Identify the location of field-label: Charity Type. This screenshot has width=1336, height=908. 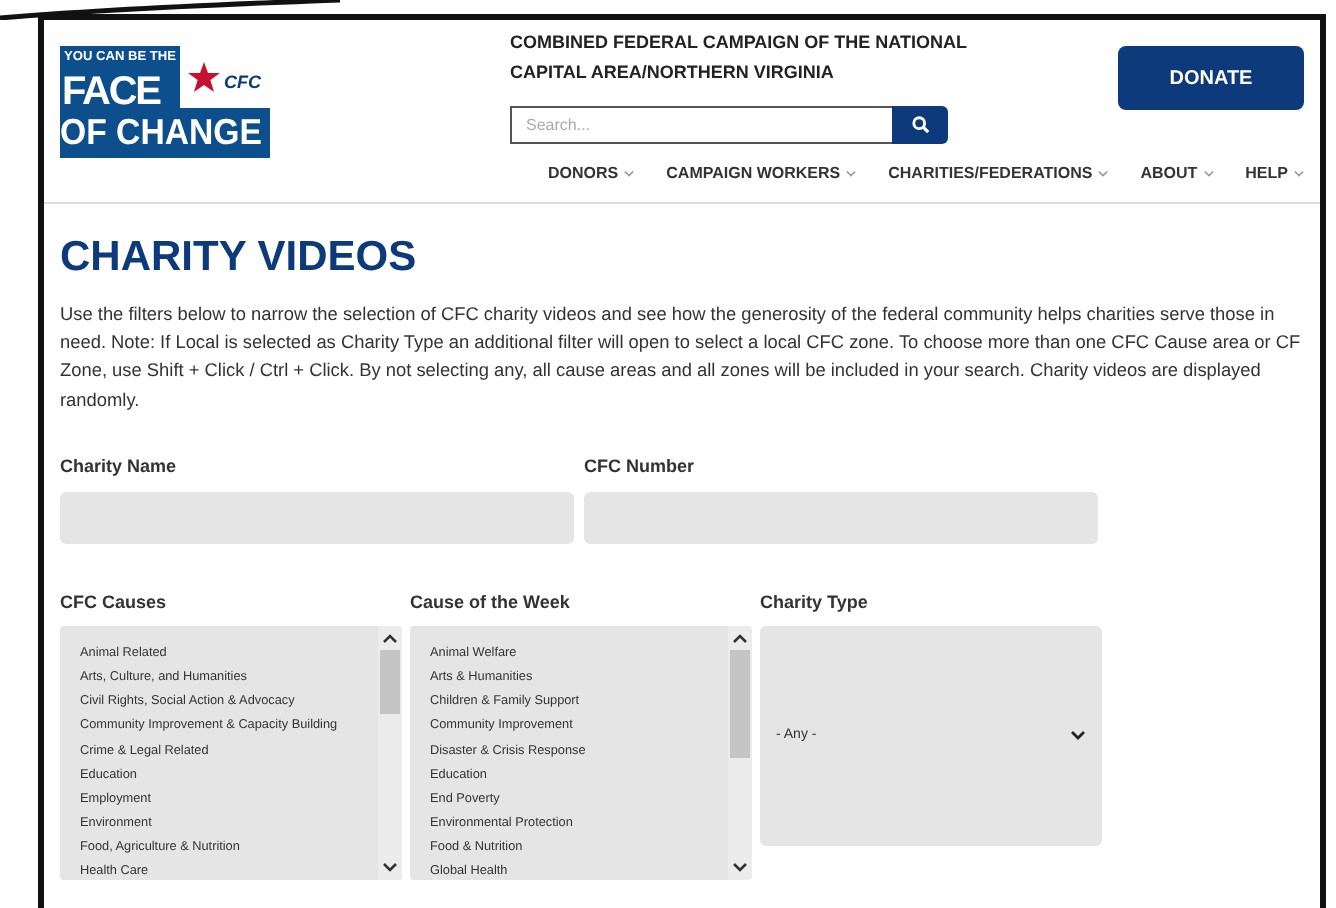
(815, 602).